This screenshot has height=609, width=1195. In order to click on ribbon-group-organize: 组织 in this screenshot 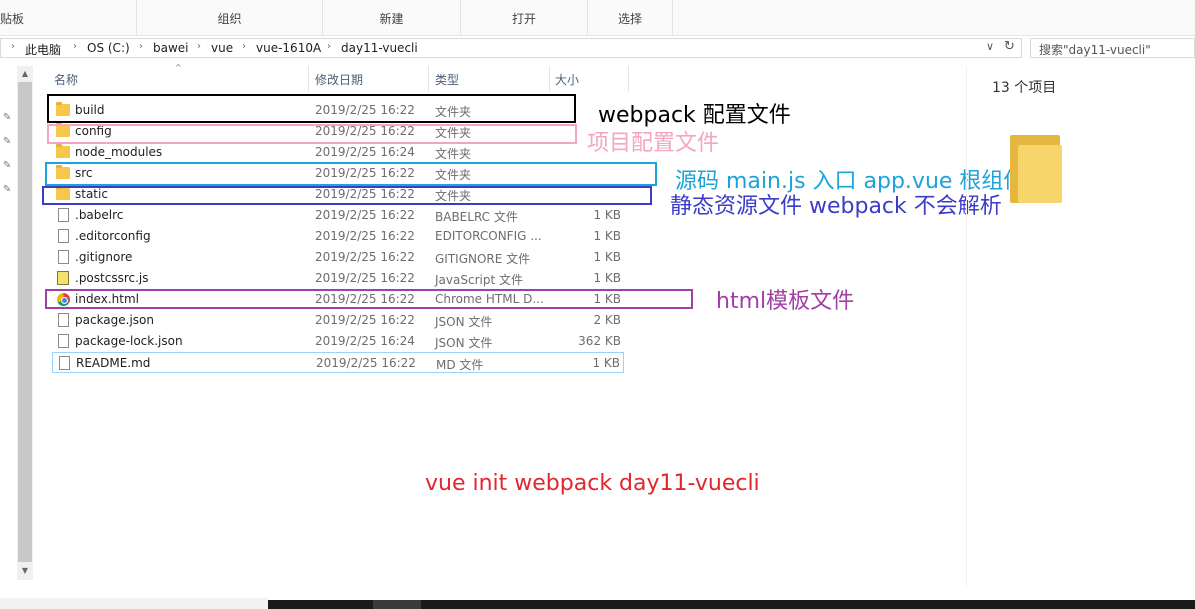, I will do `click(230, 18)`.